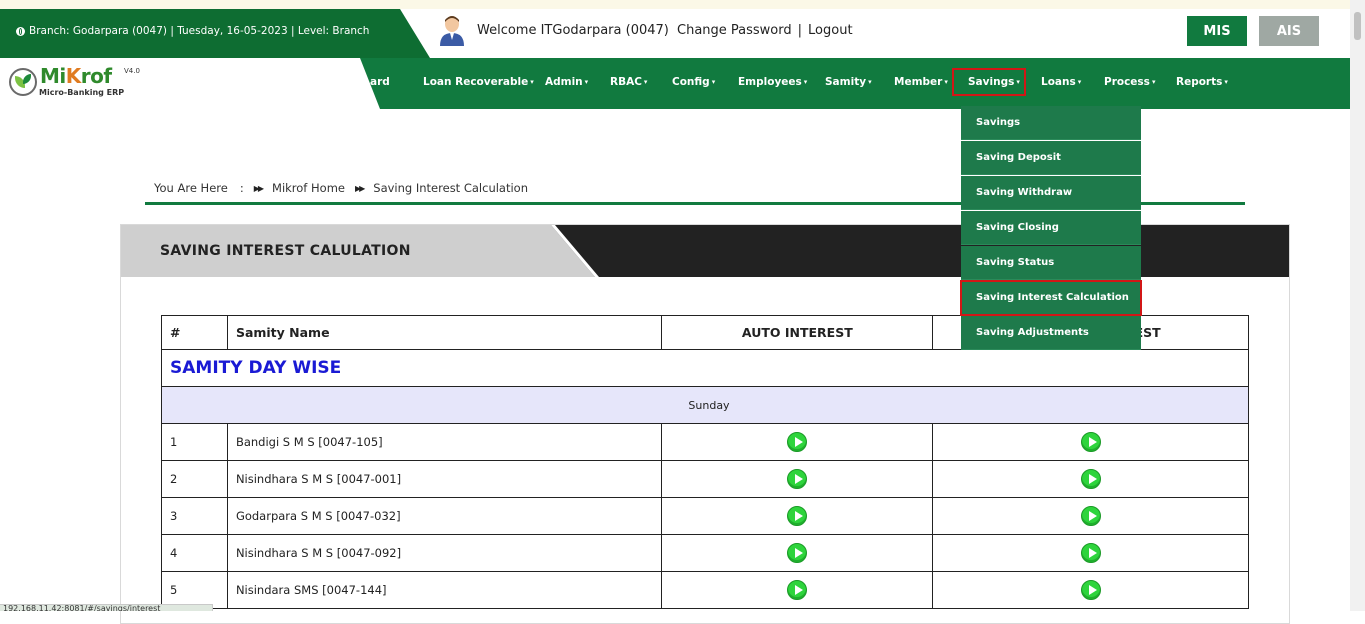 The width and height of the screenshot is (1365, 624). What do you see at coordinates (1357, 305) in the screenshot?
I see `vertical-scrollbar` at bounding box center [1357, 305].